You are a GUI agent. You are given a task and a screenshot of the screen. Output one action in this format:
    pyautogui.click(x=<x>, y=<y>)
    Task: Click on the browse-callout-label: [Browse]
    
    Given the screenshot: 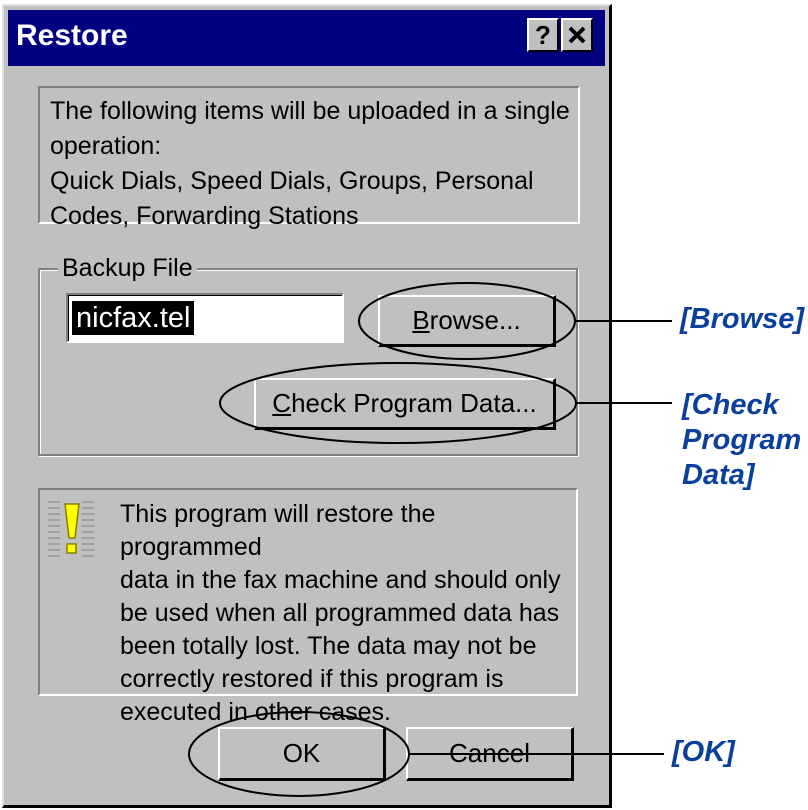 What is the action you would take?
    pyautogui.click(x=742, y=319)
    